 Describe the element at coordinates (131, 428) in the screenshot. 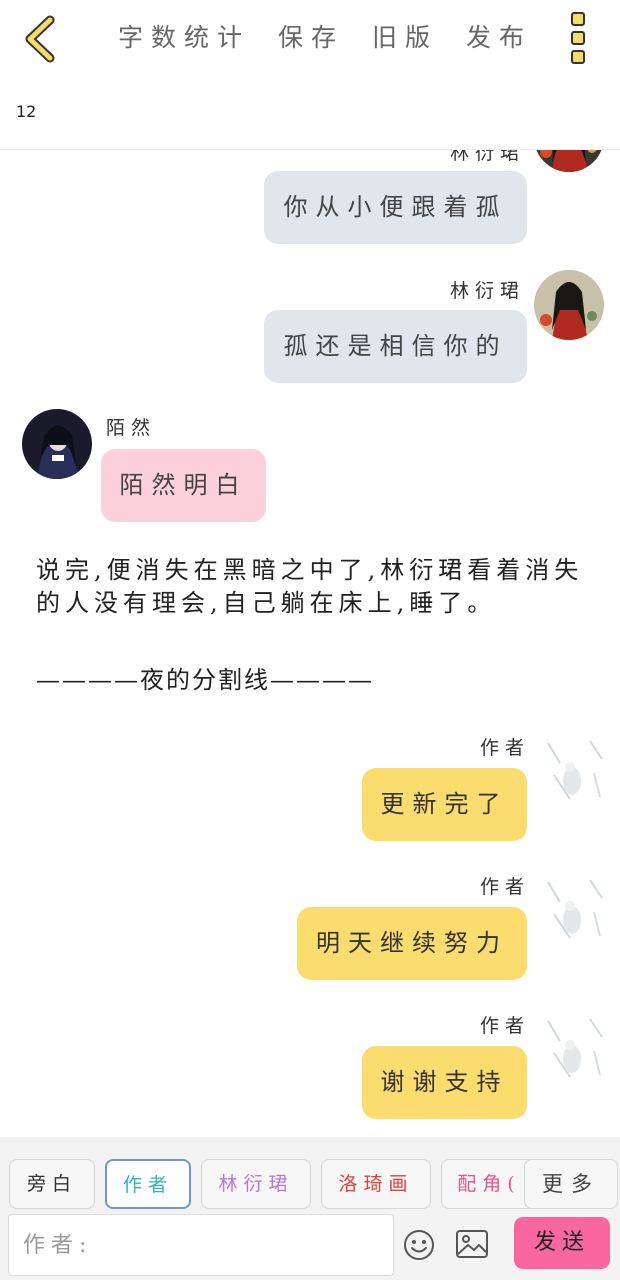

I see `speaker-name: 陌然` at that location.